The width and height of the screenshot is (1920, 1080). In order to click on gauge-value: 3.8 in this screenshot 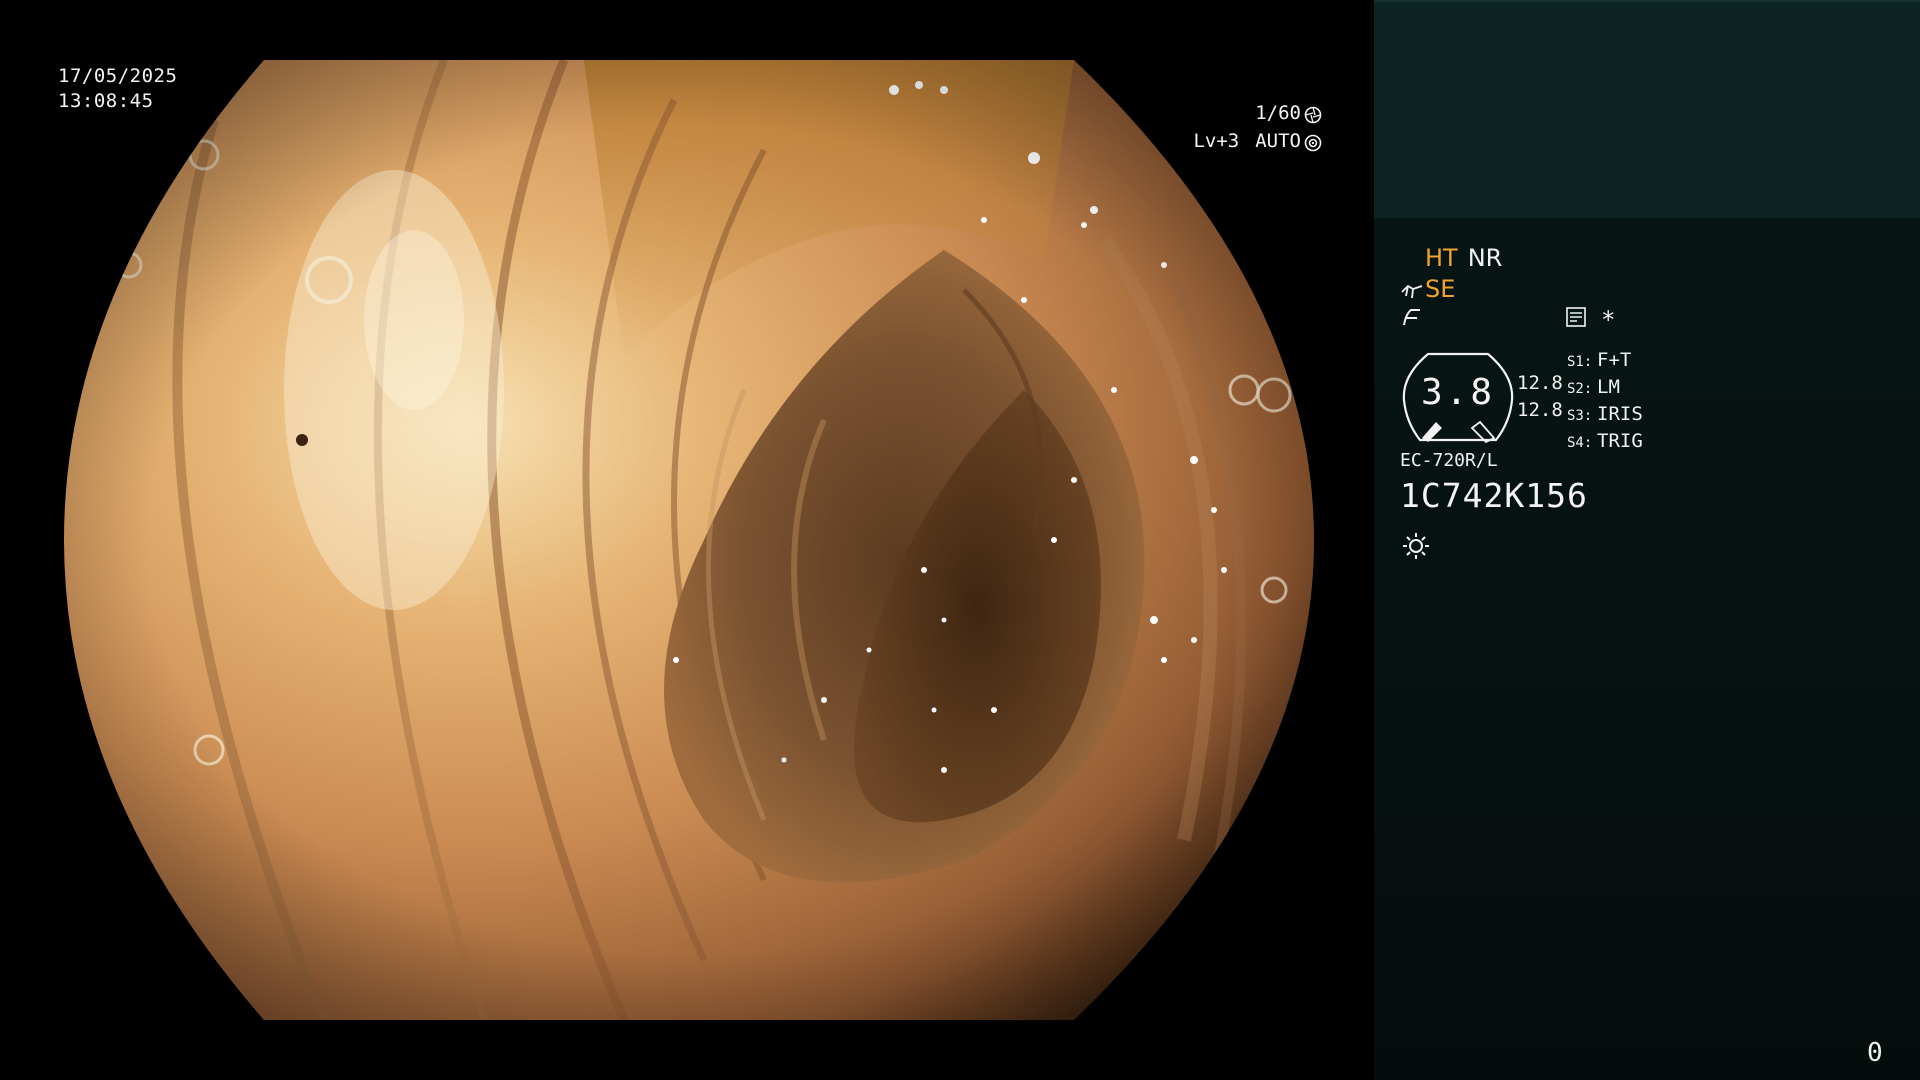, I will do `click(1458, 392)`.